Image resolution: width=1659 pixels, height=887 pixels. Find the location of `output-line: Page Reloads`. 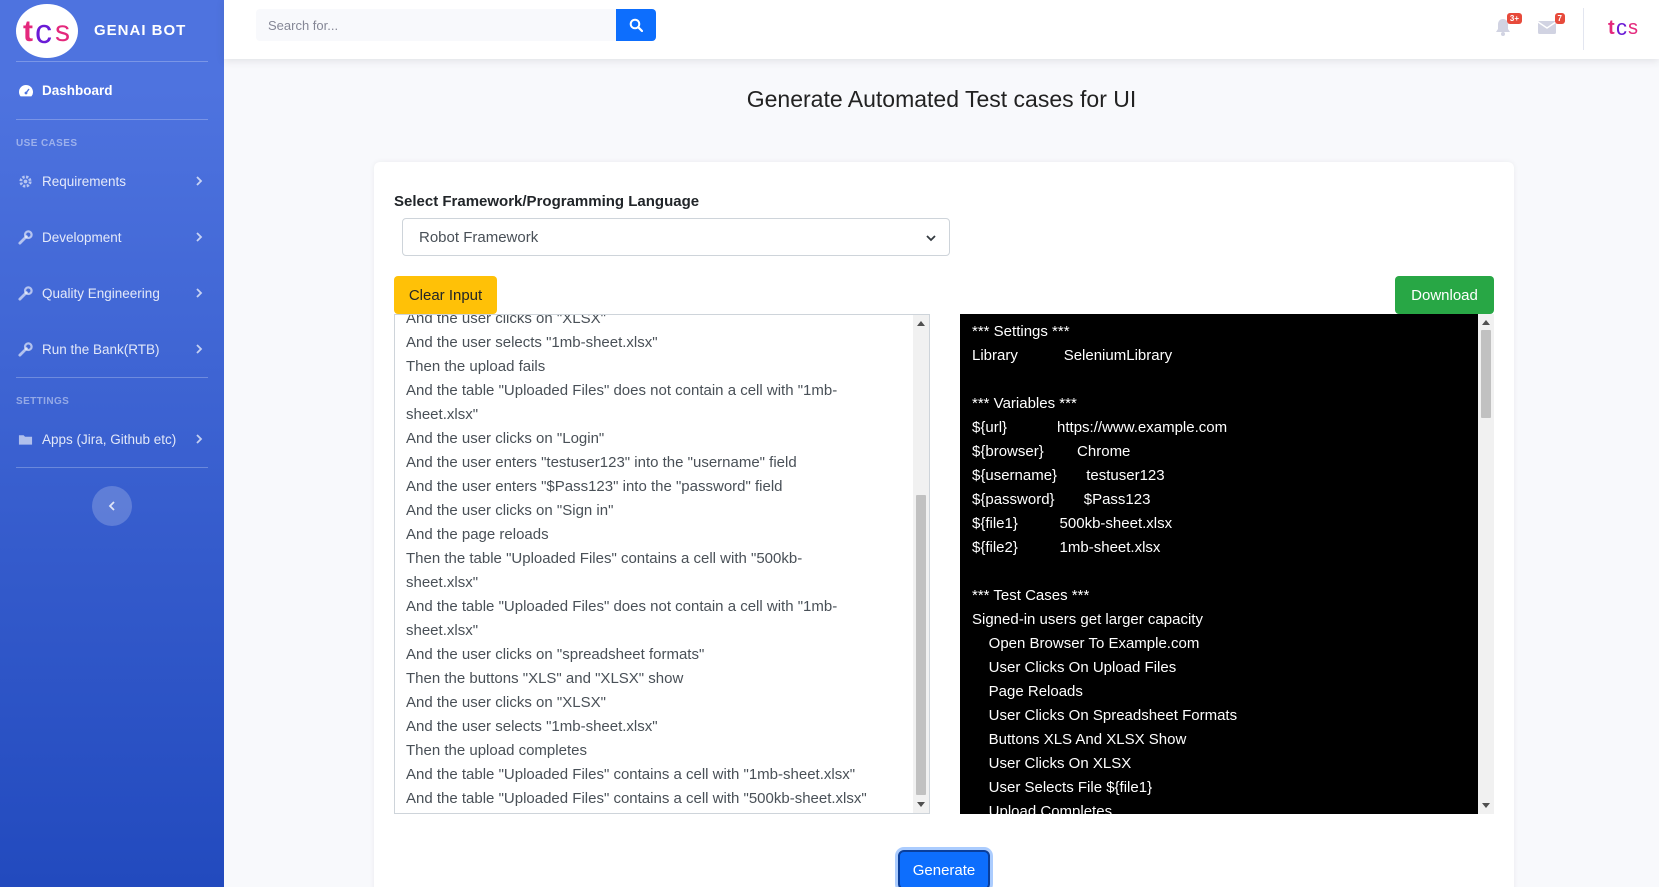

output-line: Page Reloads is located at coordinates (1027, 691).